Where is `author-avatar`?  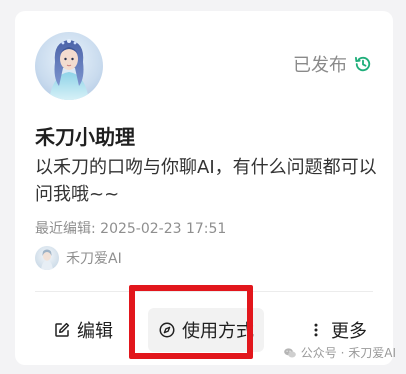 author-avatar is located at coordinates (47, 258).